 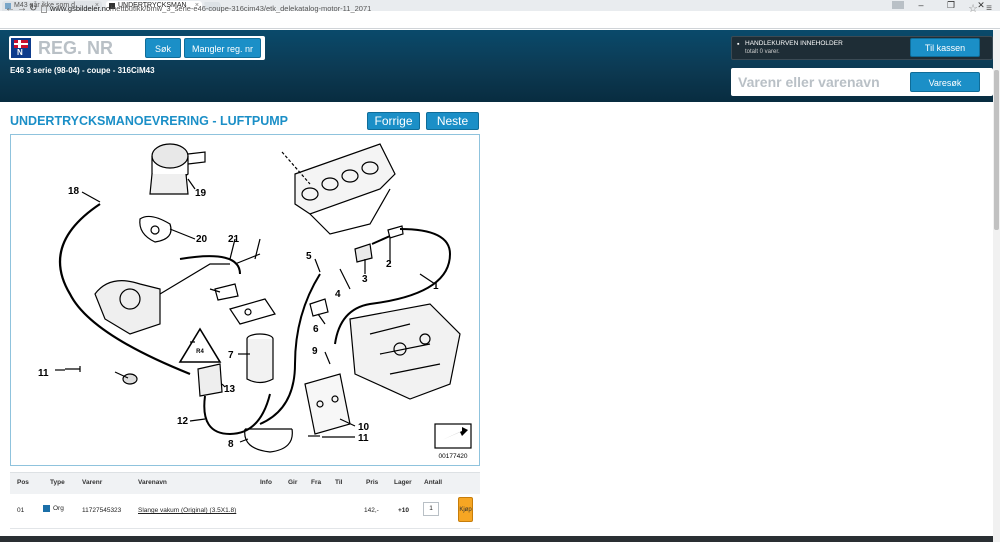 What do you see at coordinates (82, 70) in the screenshot?
I see `selected-car-info: E46 3 serie (98-04) - coupe - 316CiM43` at bounding box center [82, 70].